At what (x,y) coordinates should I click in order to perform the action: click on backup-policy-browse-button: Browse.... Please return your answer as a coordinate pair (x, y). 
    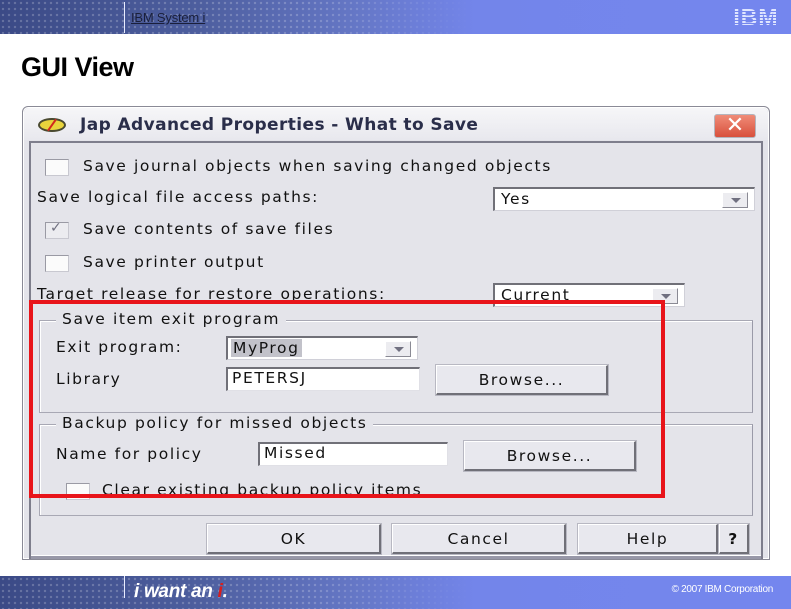
    Looking at the image, I should click on (550, 456).